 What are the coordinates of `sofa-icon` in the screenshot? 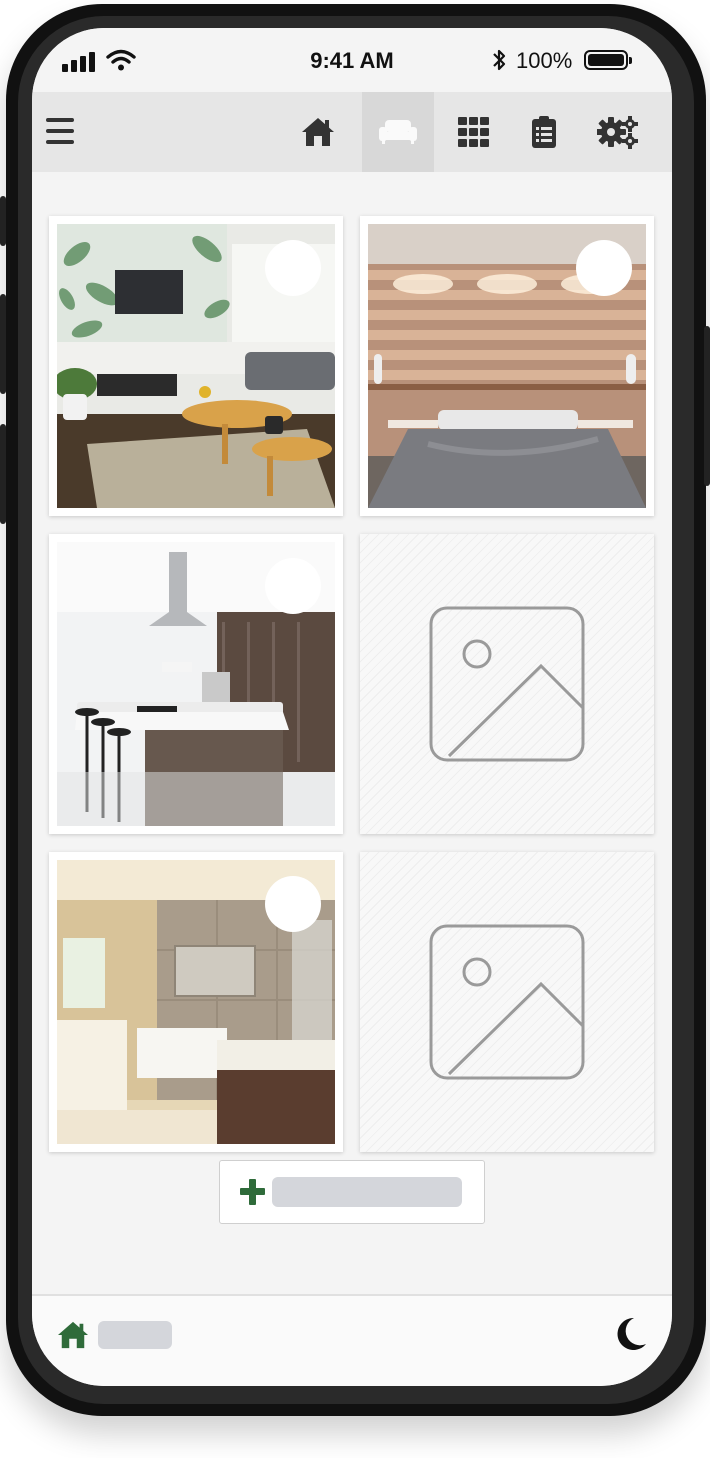 It's located at (398, 132).